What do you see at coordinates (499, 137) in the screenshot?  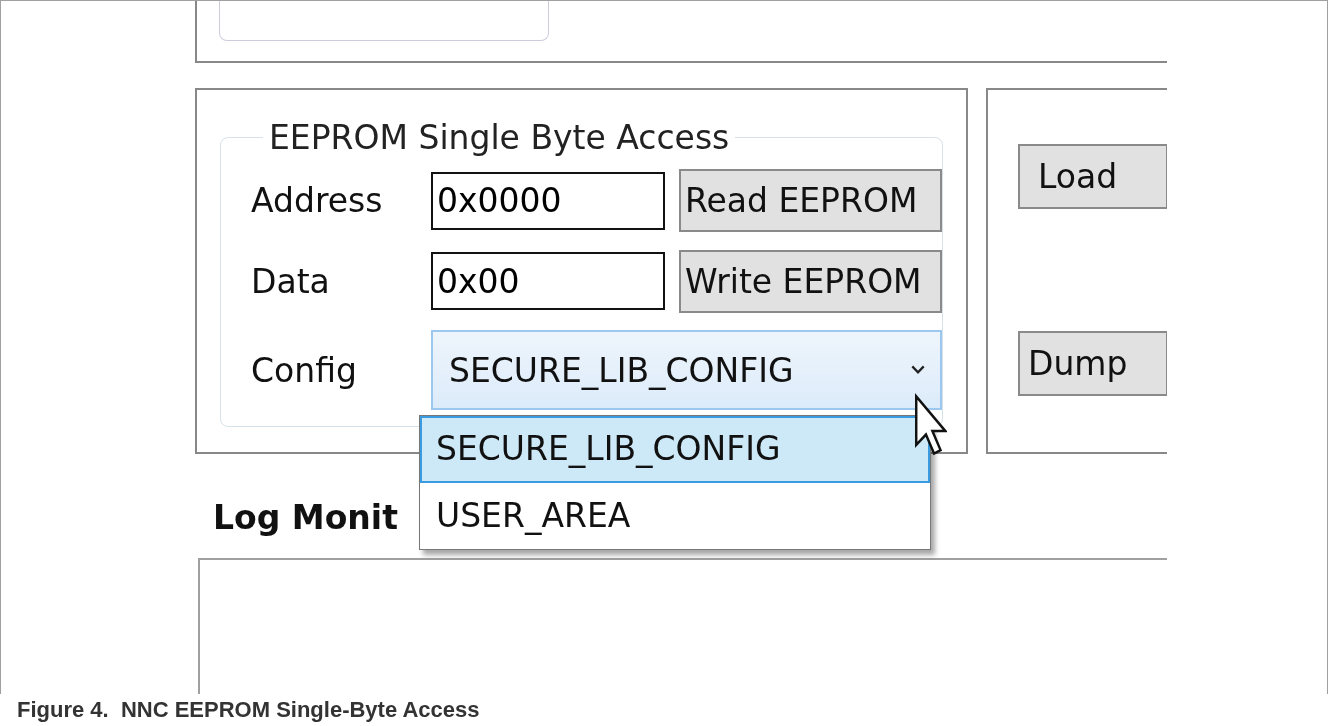 I see `group-title: EEPROM Single Byte Access` at bounding box center [499, 137].